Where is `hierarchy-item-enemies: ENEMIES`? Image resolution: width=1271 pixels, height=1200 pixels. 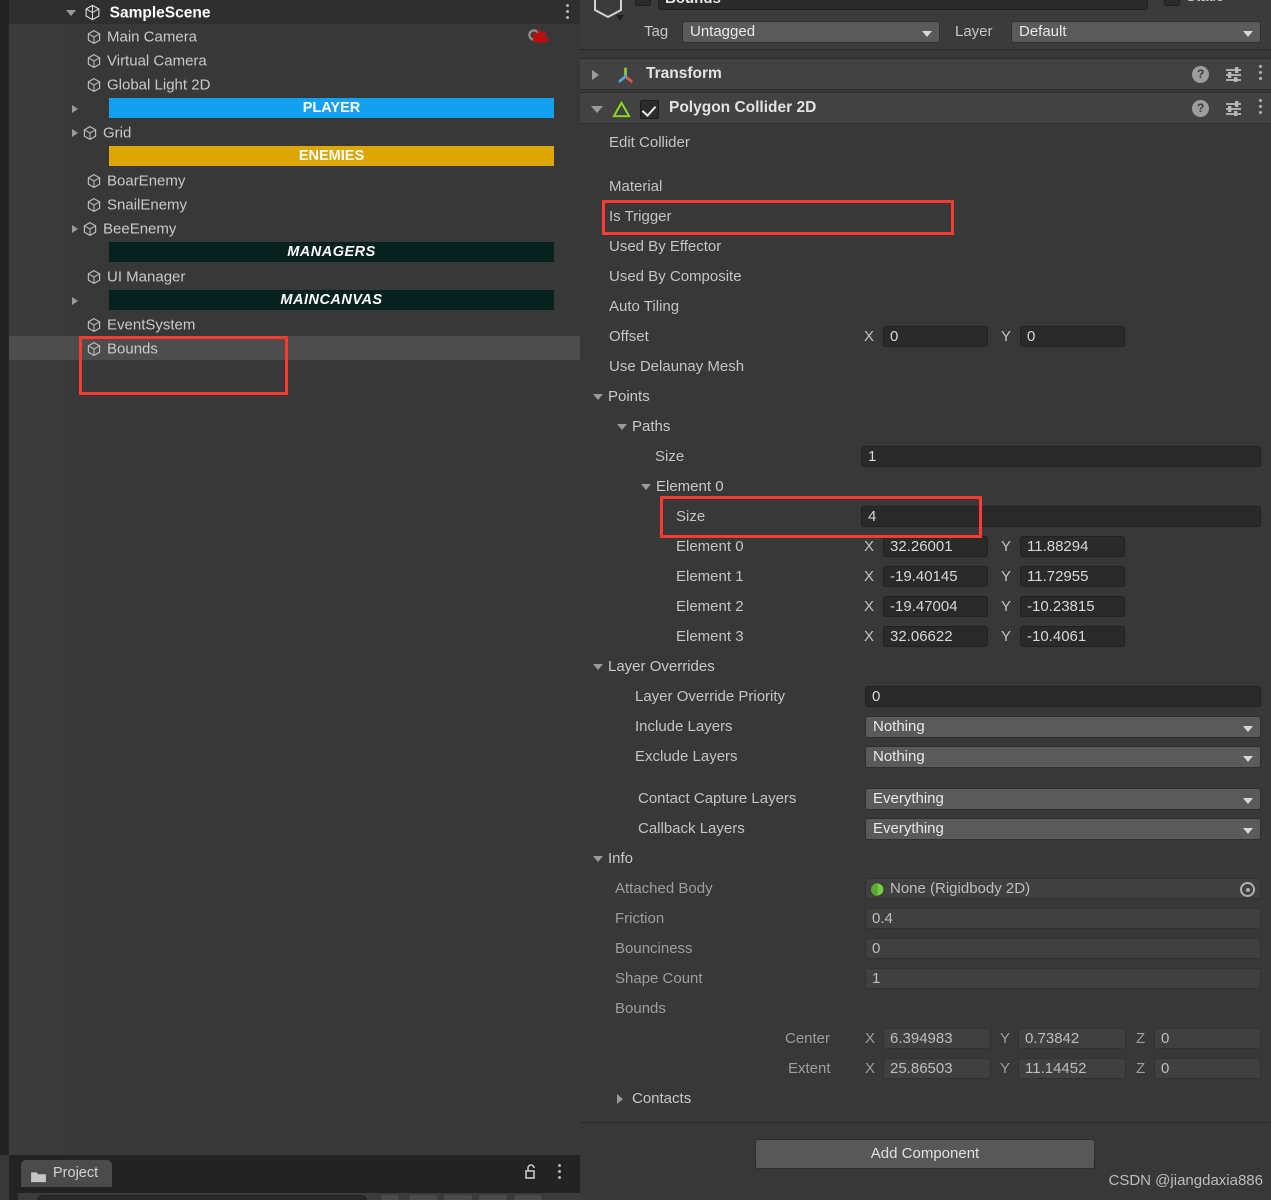
hierarchy-item-enemies: ENEMIES is located at coordinates (294, 156).